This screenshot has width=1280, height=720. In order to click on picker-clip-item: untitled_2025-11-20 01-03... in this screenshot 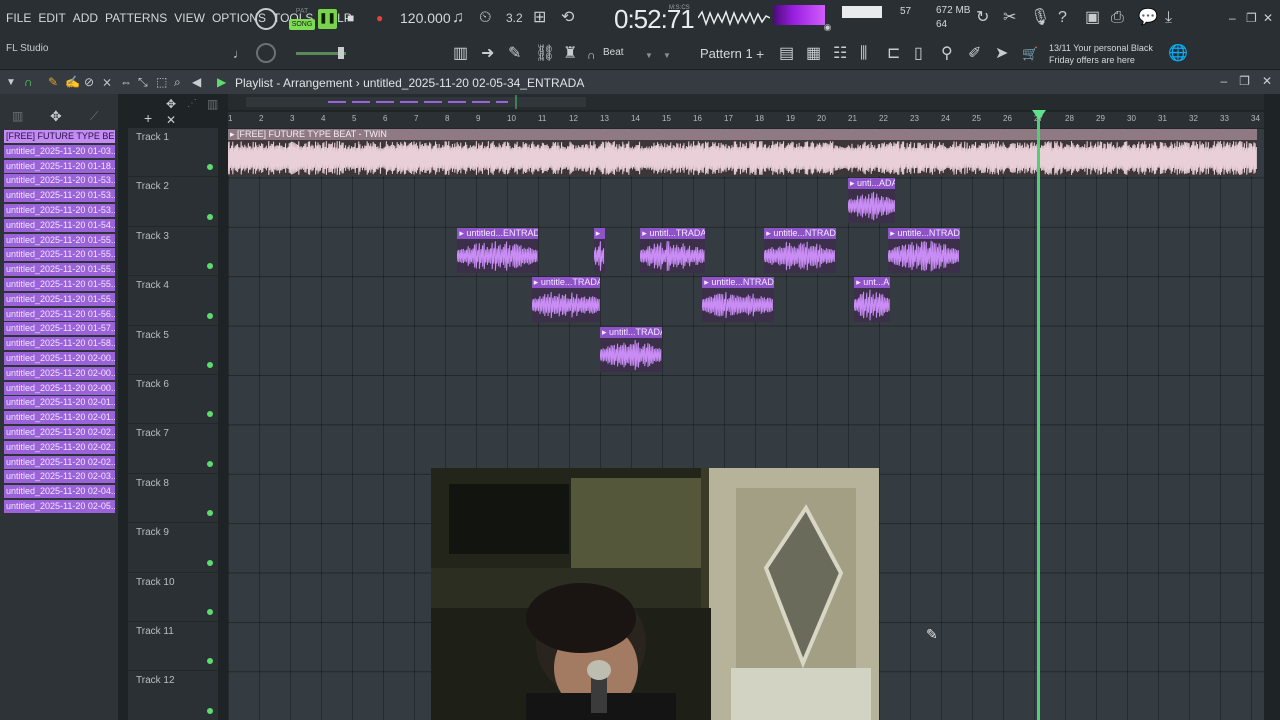, I will do `click(59, 151)`.